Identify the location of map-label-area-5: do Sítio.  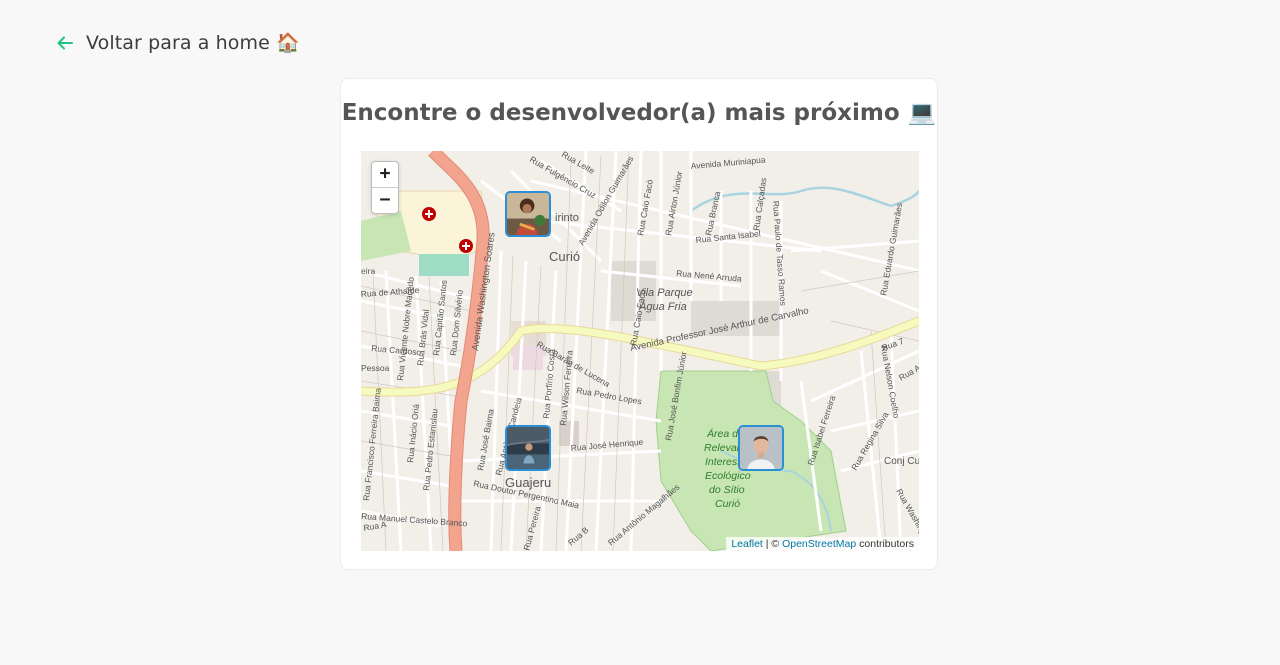
(727, 490).